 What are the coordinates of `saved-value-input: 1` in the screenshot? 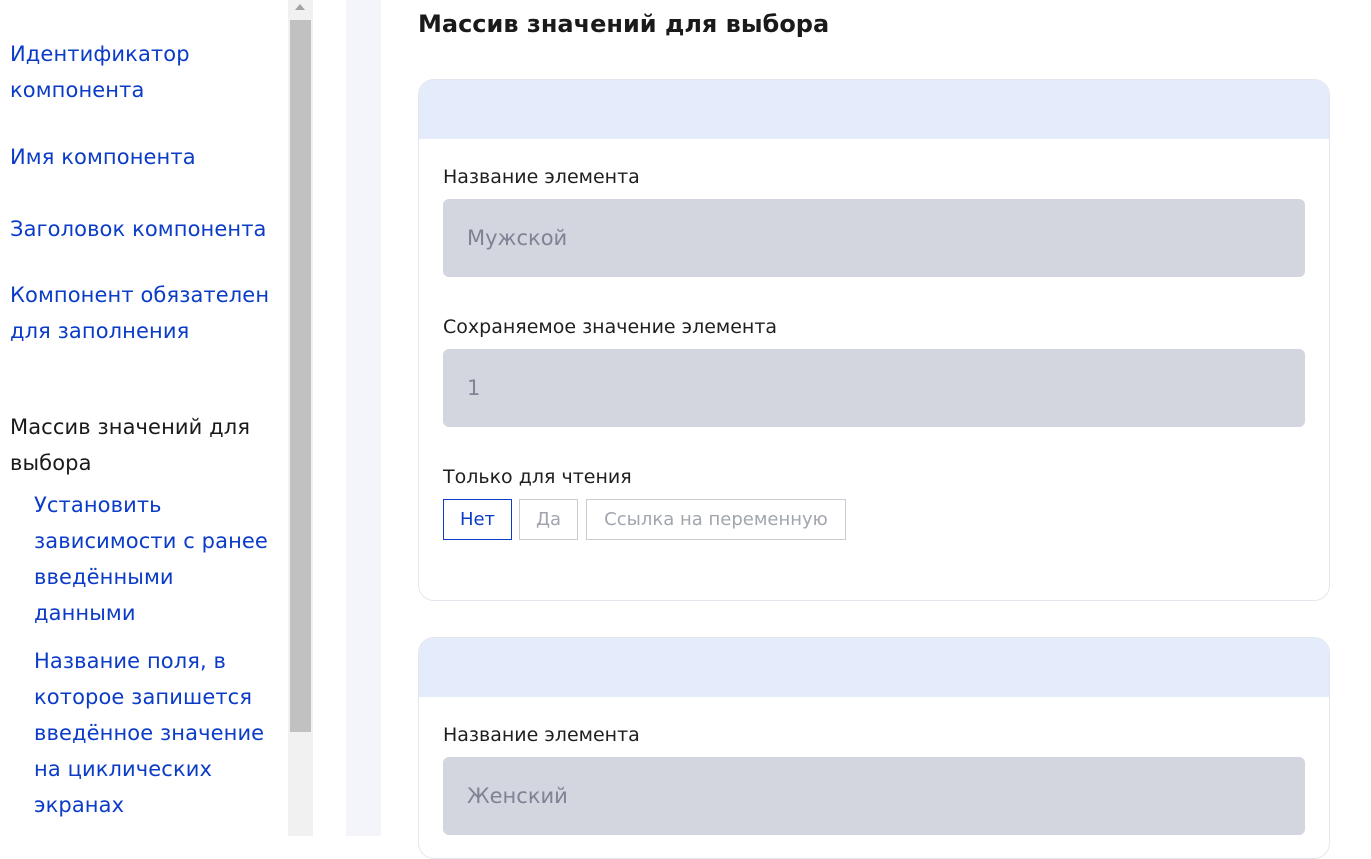 It's located at (874, 388).